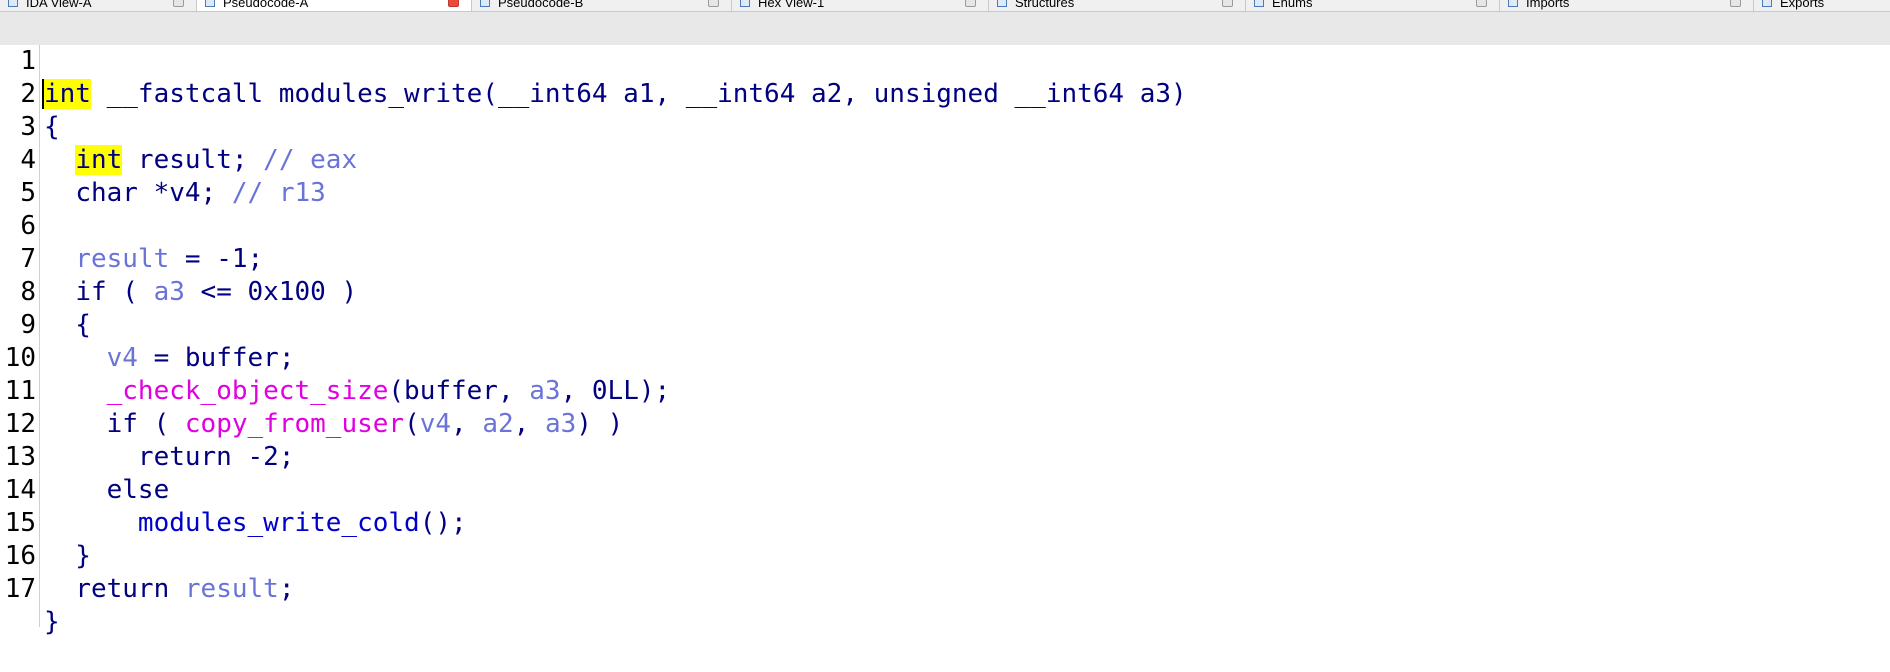 Image resolution: width=1890 pixels, height=672 pixels. I want to click on tab-label: Enums, so click(1292, 5).